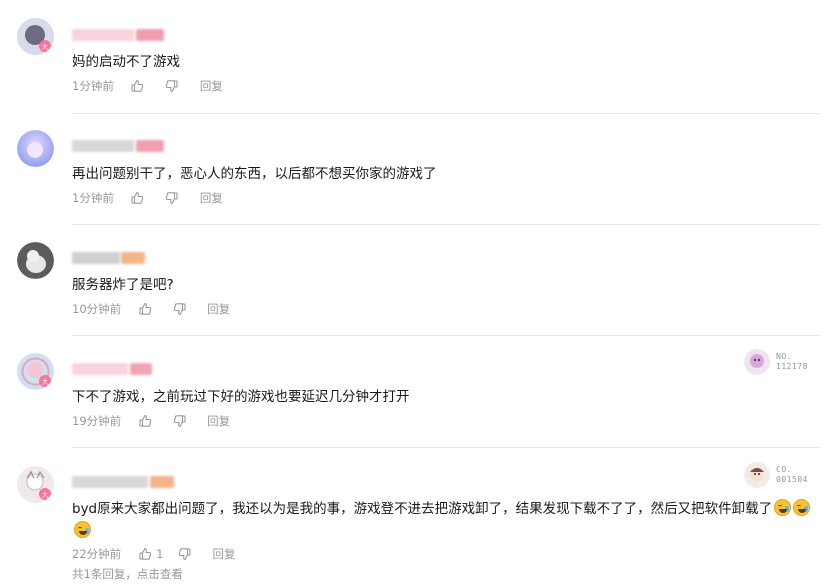 Image resolution: width=831 pixels, height=588 pixels. I want to click on comment-actions: 10分钟前 回复, so click(151, 309).